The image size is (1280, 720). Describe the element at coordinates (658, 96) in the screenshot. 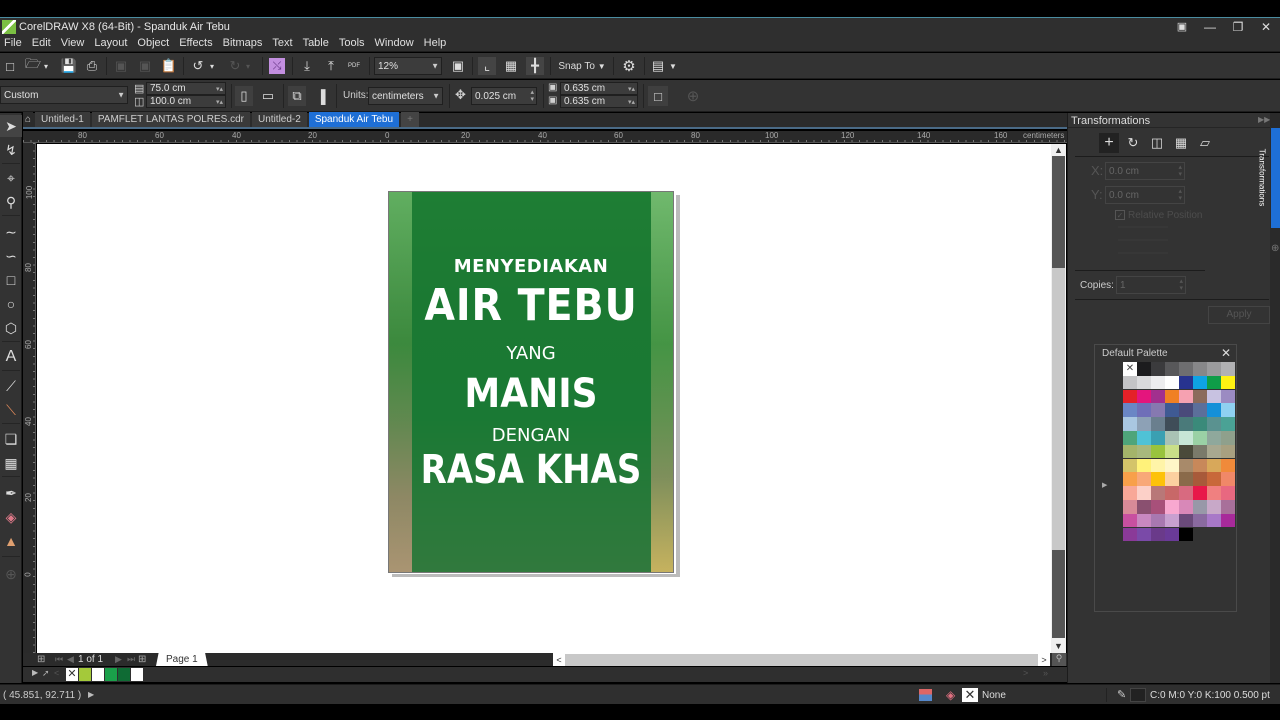

I see `treat-as-filled-icon: □` at that location.